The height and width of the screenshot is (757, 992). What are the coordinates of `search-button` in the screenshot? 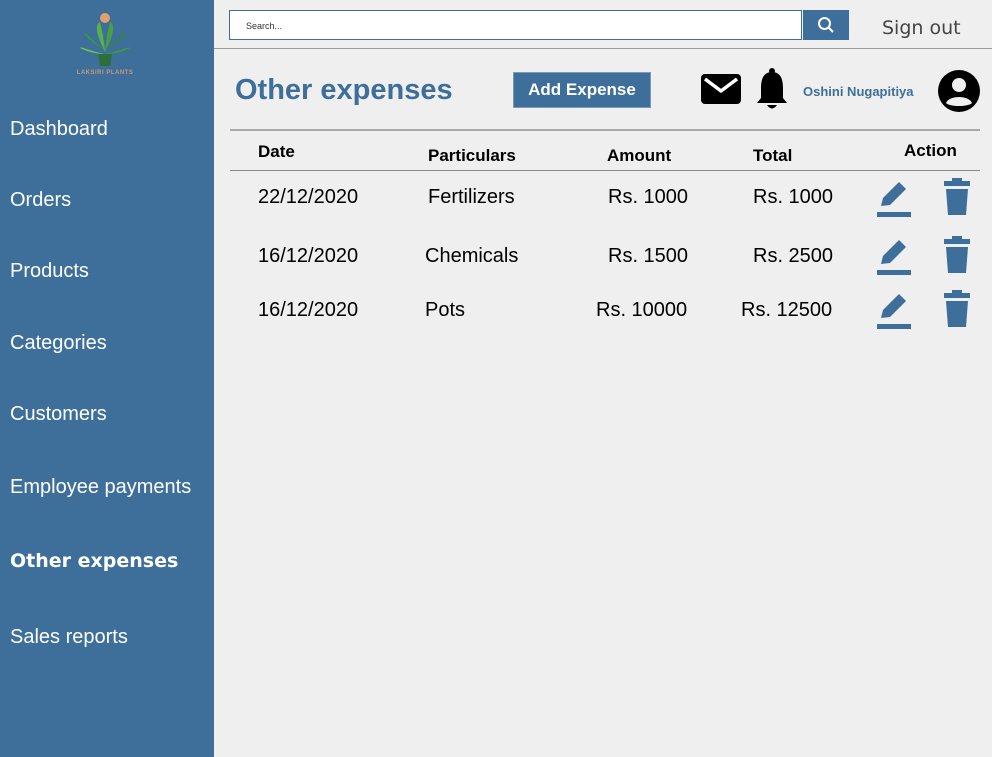 It's located at (826, 25).